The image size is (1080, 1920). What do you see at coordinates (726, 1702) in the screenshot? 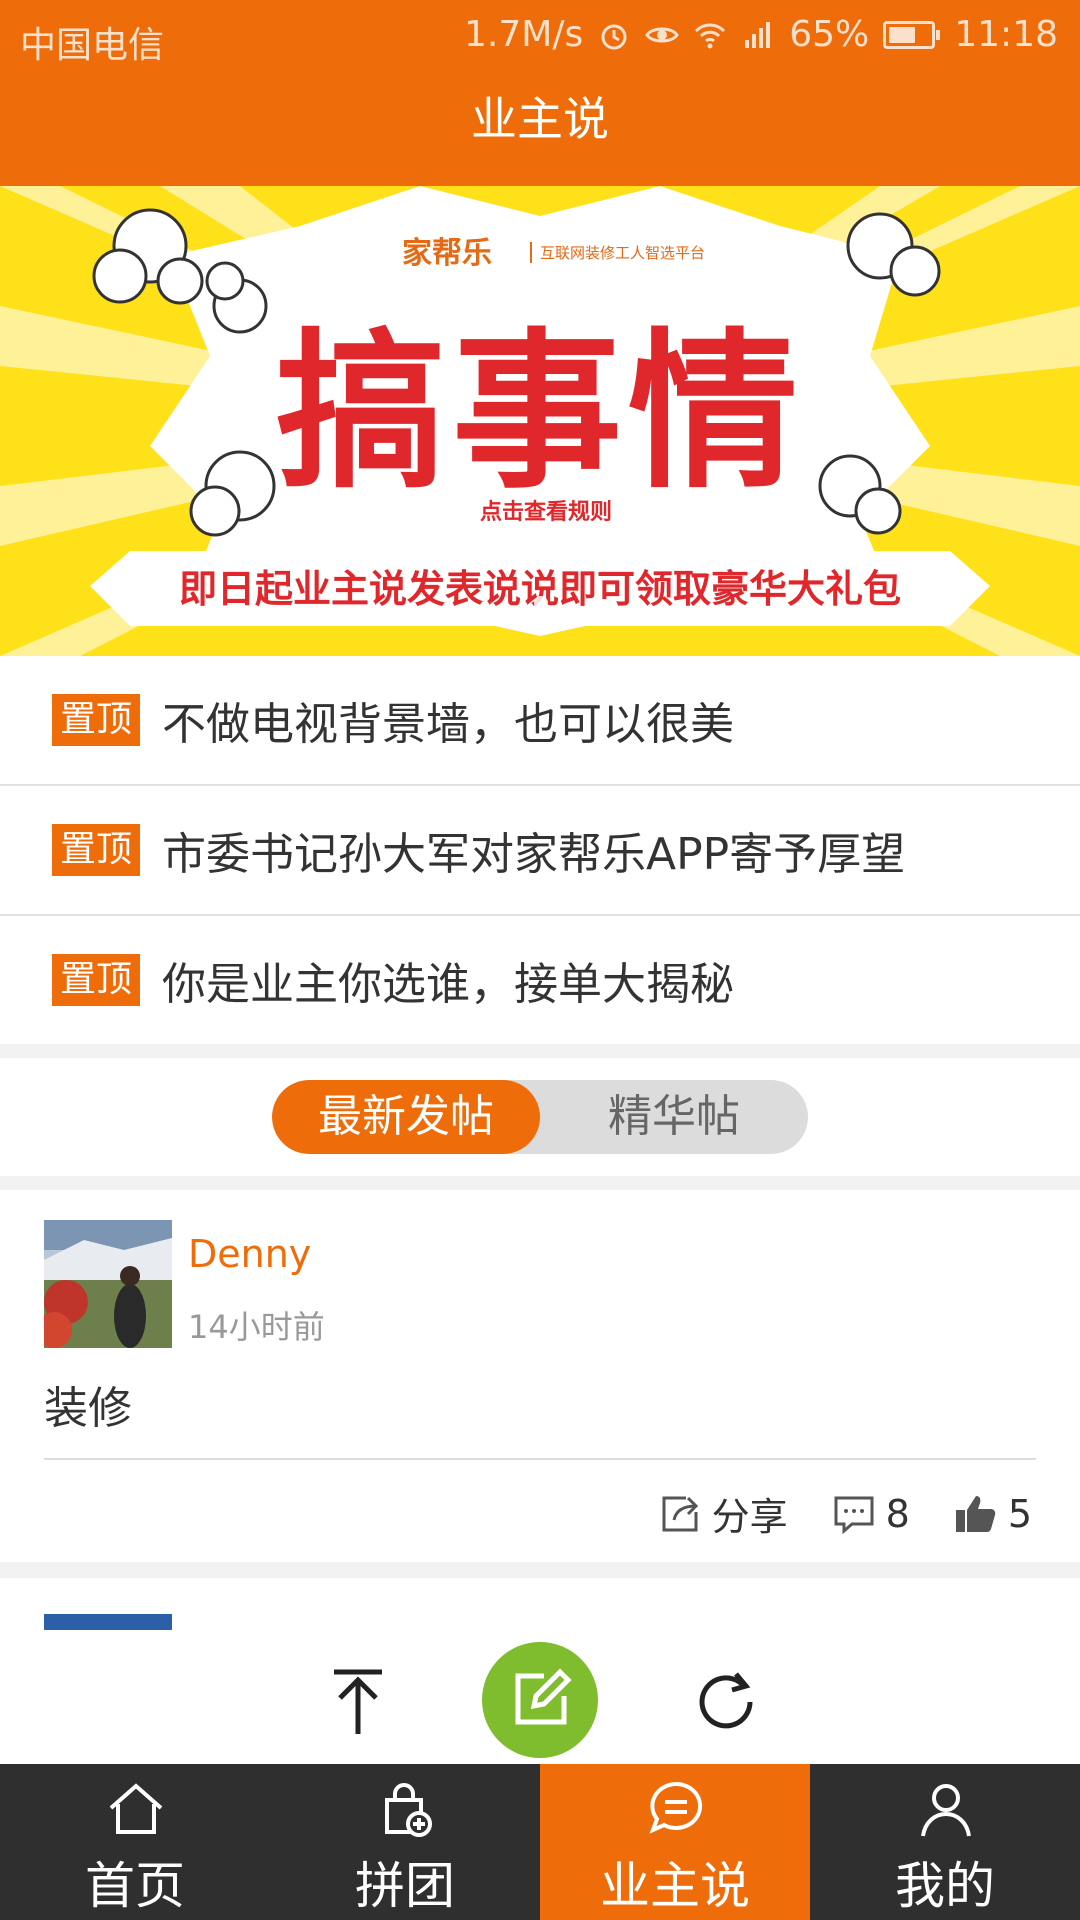
I see `refresh-icon` at bounding box center [726, 1702].